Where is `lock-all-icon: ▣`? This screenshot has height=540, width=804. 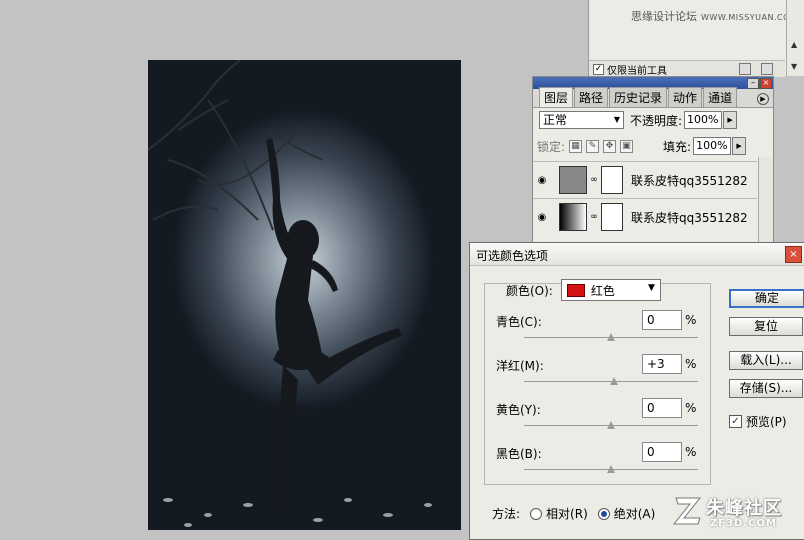 lock-all-icon: ▣ is located at coordinates (627, 146).